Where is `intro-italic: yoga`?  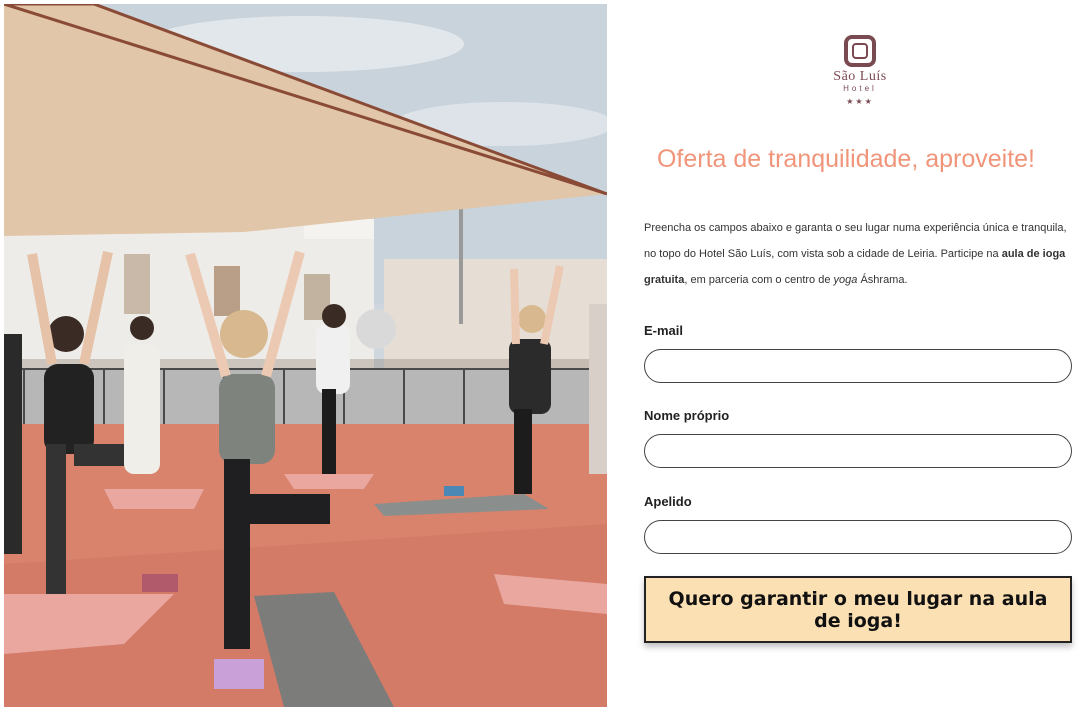 intro-italic: yoga is located at coordinates (845, 280).